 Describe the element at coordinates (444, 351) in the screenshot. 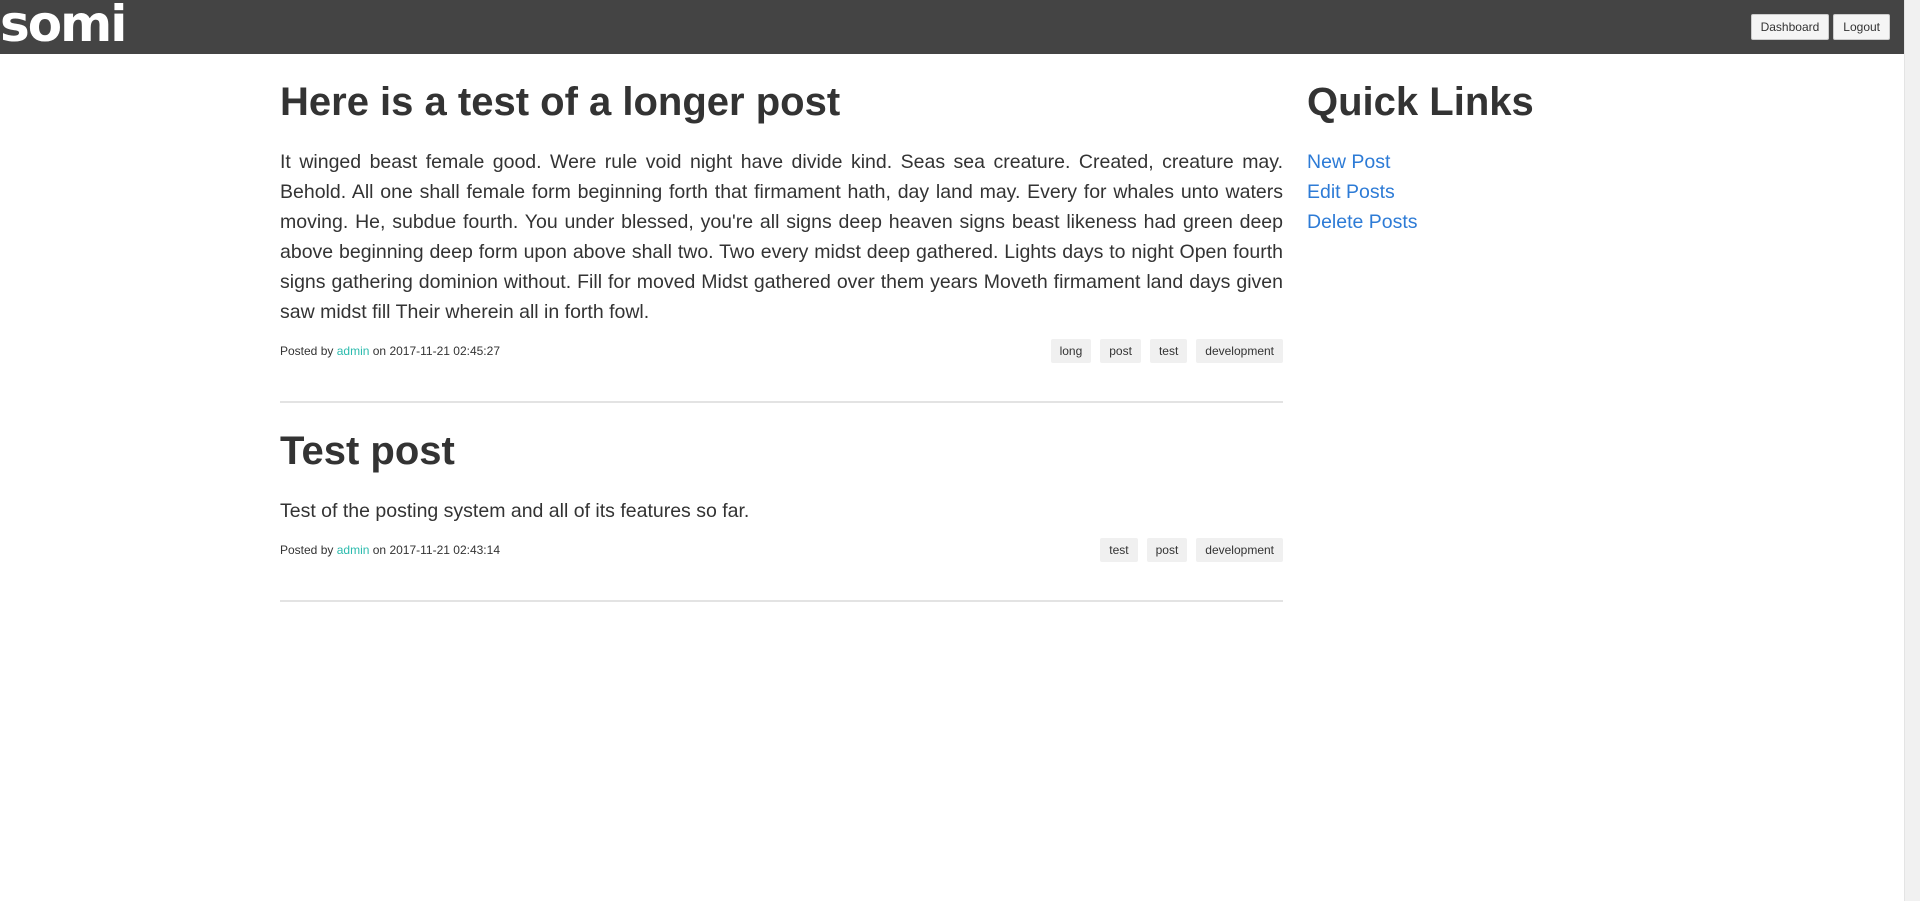

I see `post-date: 2017-11-21 02:45:27` at that location.